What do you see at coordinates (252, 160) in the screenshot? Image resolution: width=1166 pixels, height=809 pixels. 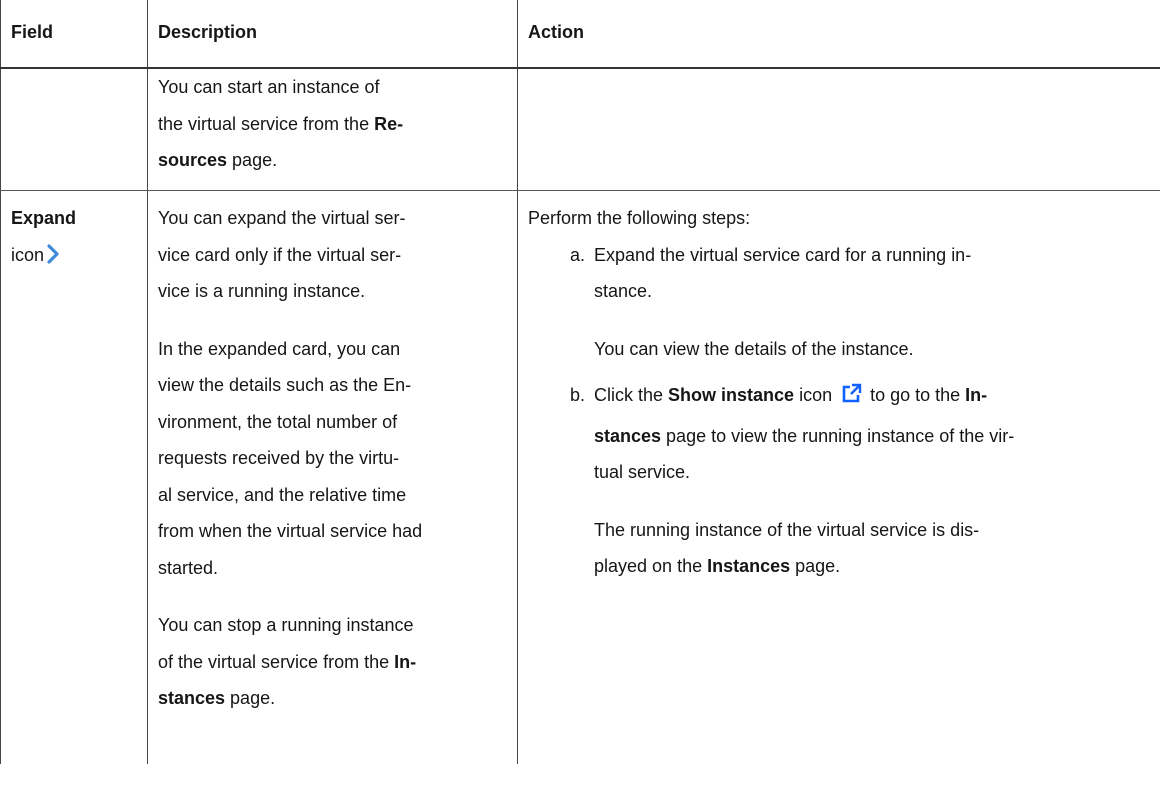 I see `row1-desc-line3: page.` at bounding box center [252, 160].